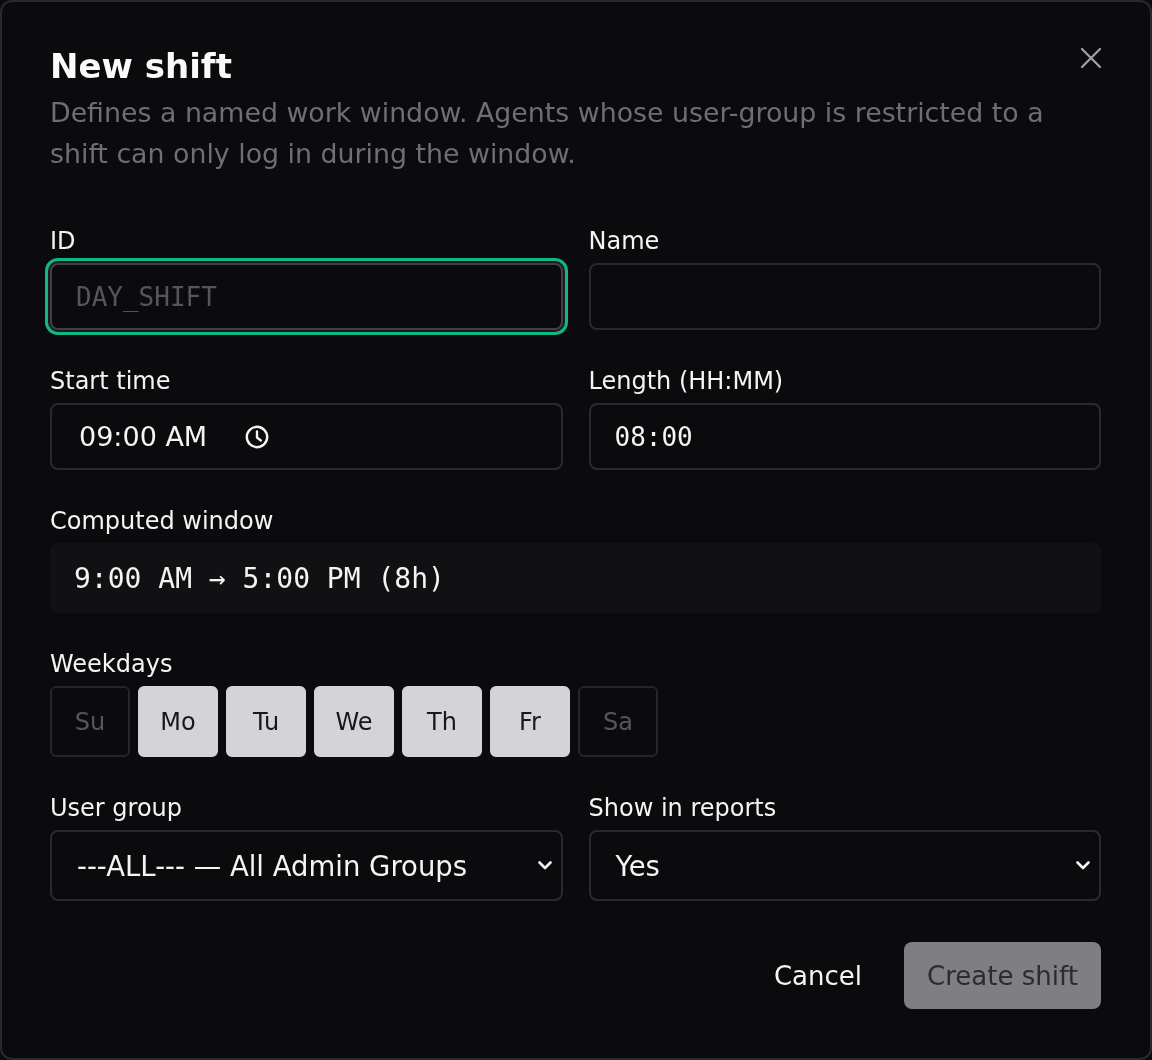  Describe the element at coordinates (442, 721) in the screenshot. I see `weekday-toggle: Th` at that location.